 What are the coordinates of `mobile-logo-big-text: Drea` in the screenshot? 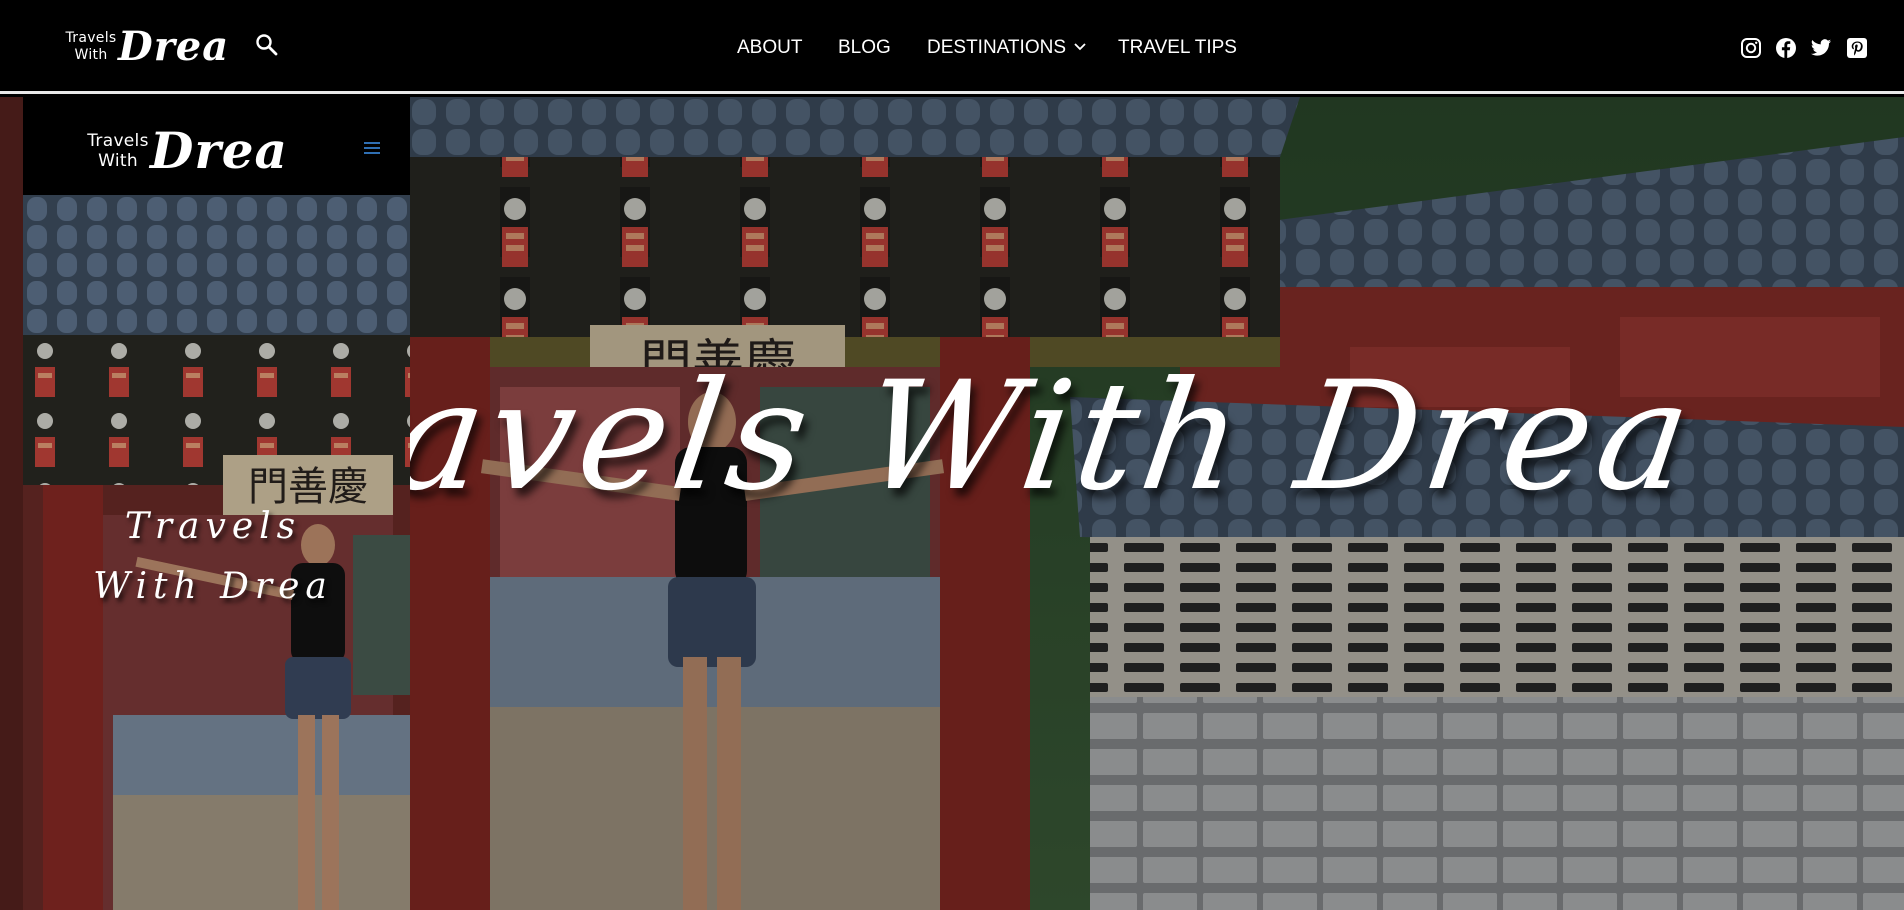 It's located at (219, 150).